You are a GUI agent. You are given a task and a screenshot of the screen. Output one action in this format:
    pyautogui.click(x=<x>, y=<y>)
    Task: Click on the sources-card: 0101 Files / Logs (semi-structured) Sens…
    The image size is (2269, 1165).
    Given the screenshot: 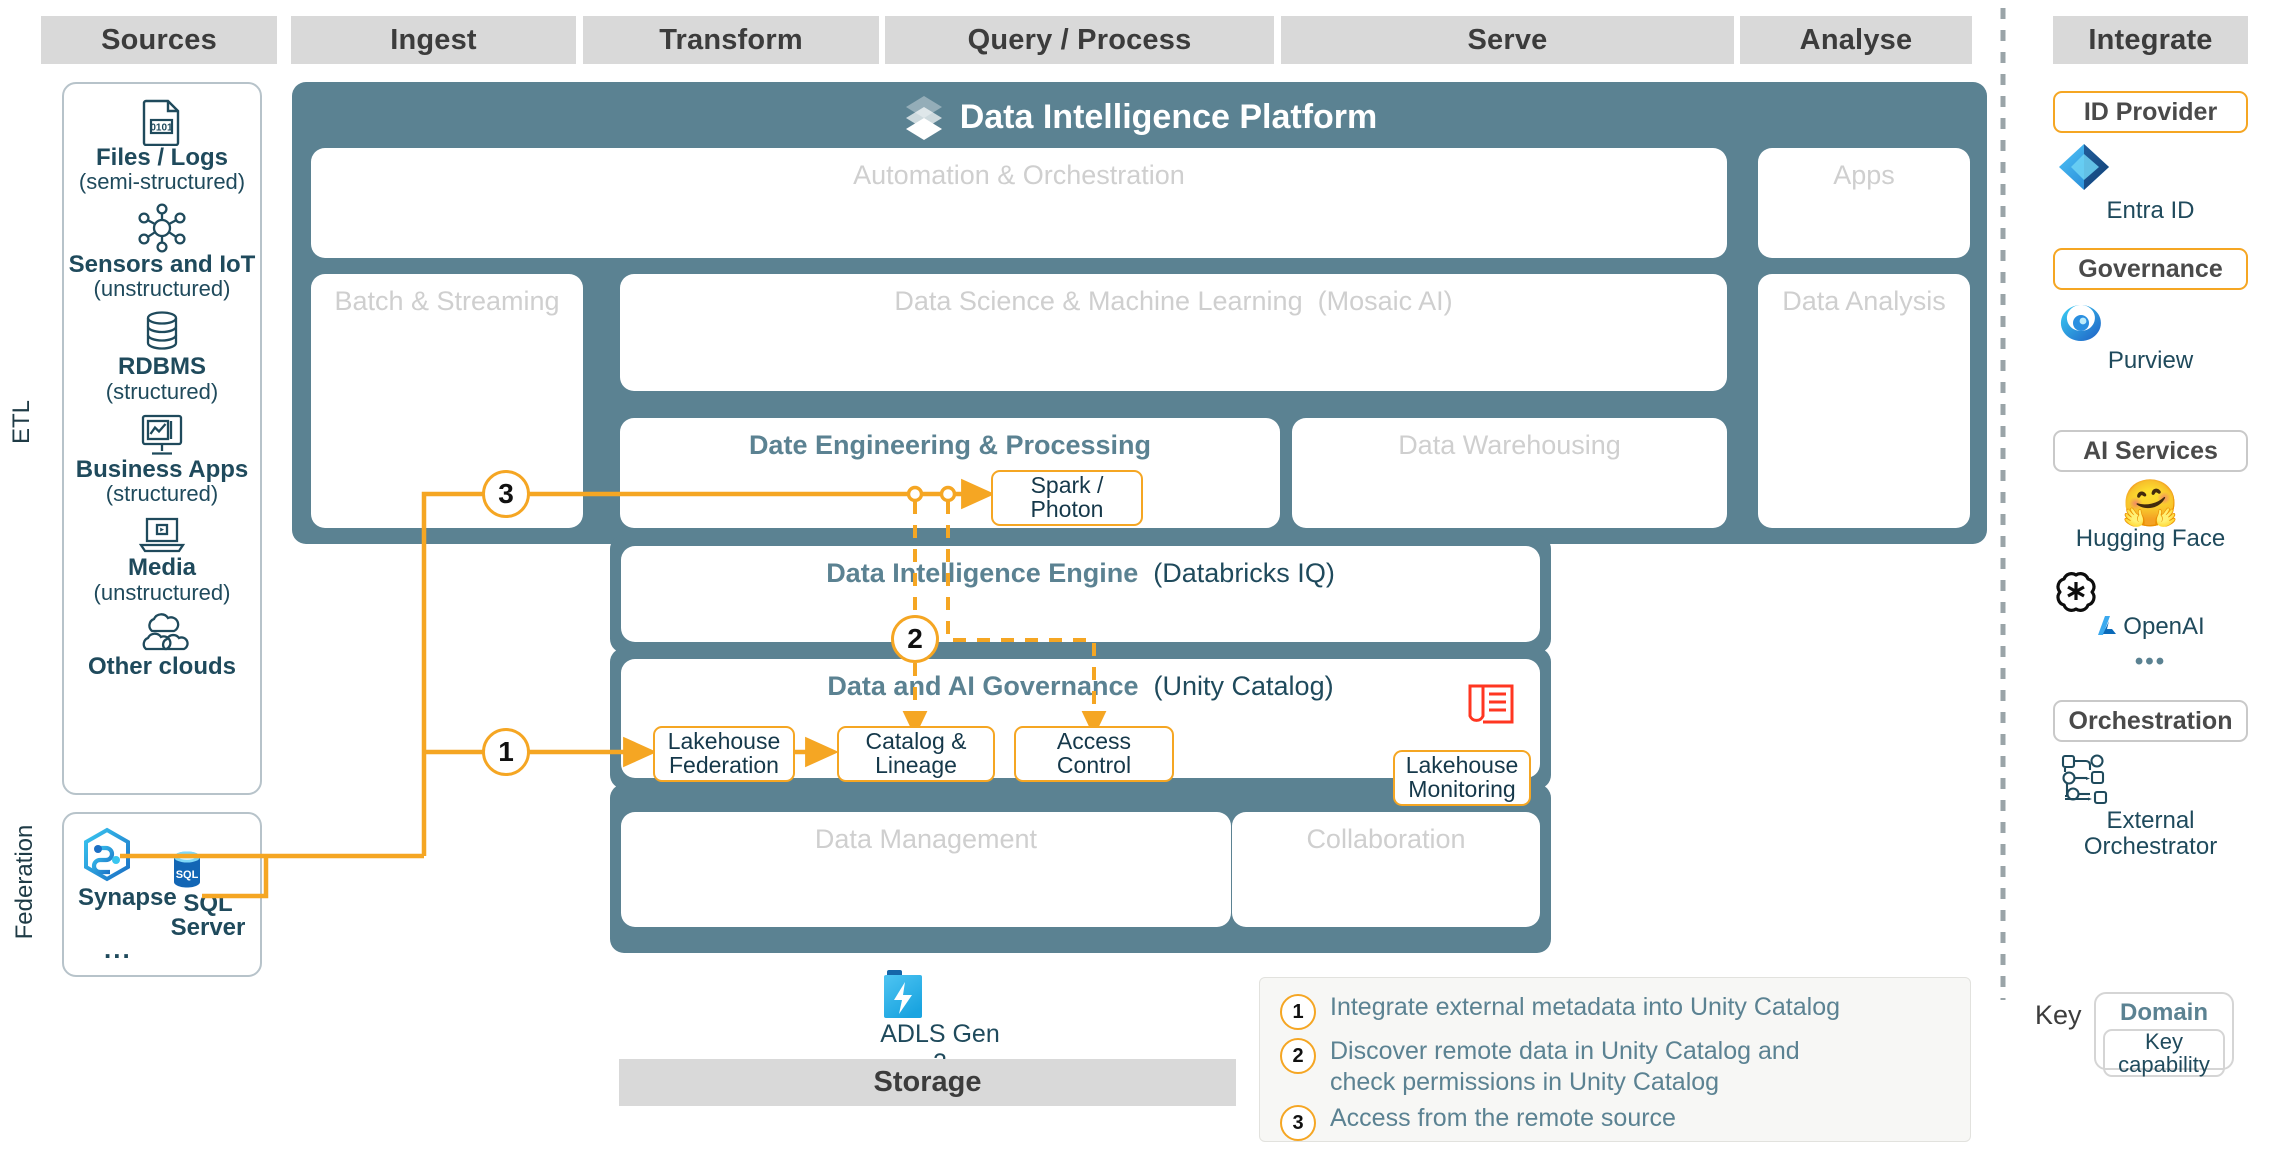 What is the action you would take?
    pyautogui.click(x=162, y=438)
    